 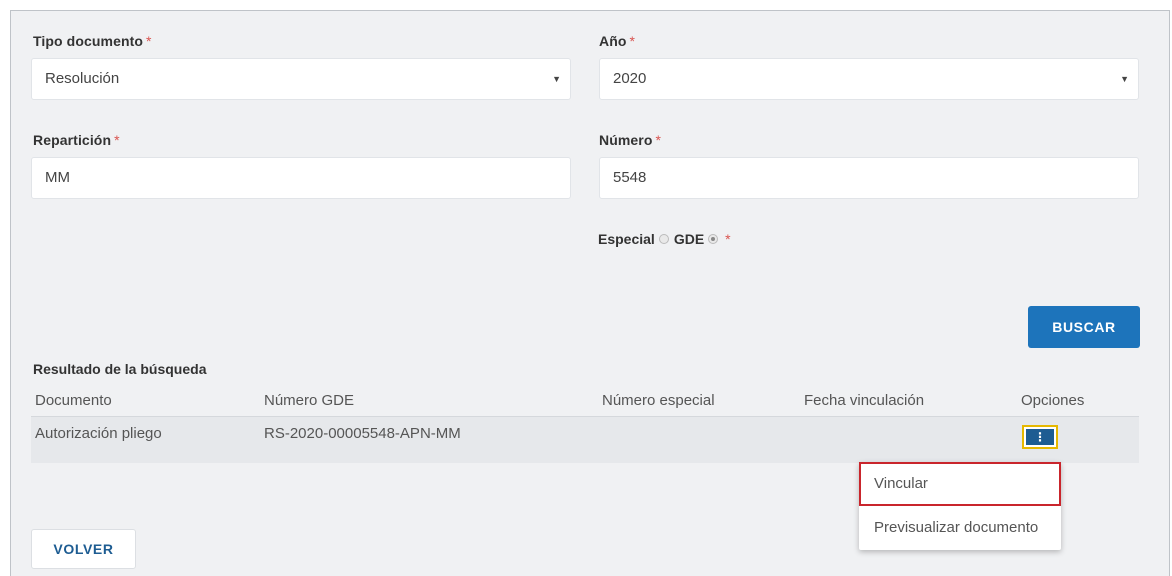 I want to click on column-header-documento: Documento, so click(x=73, y=400).